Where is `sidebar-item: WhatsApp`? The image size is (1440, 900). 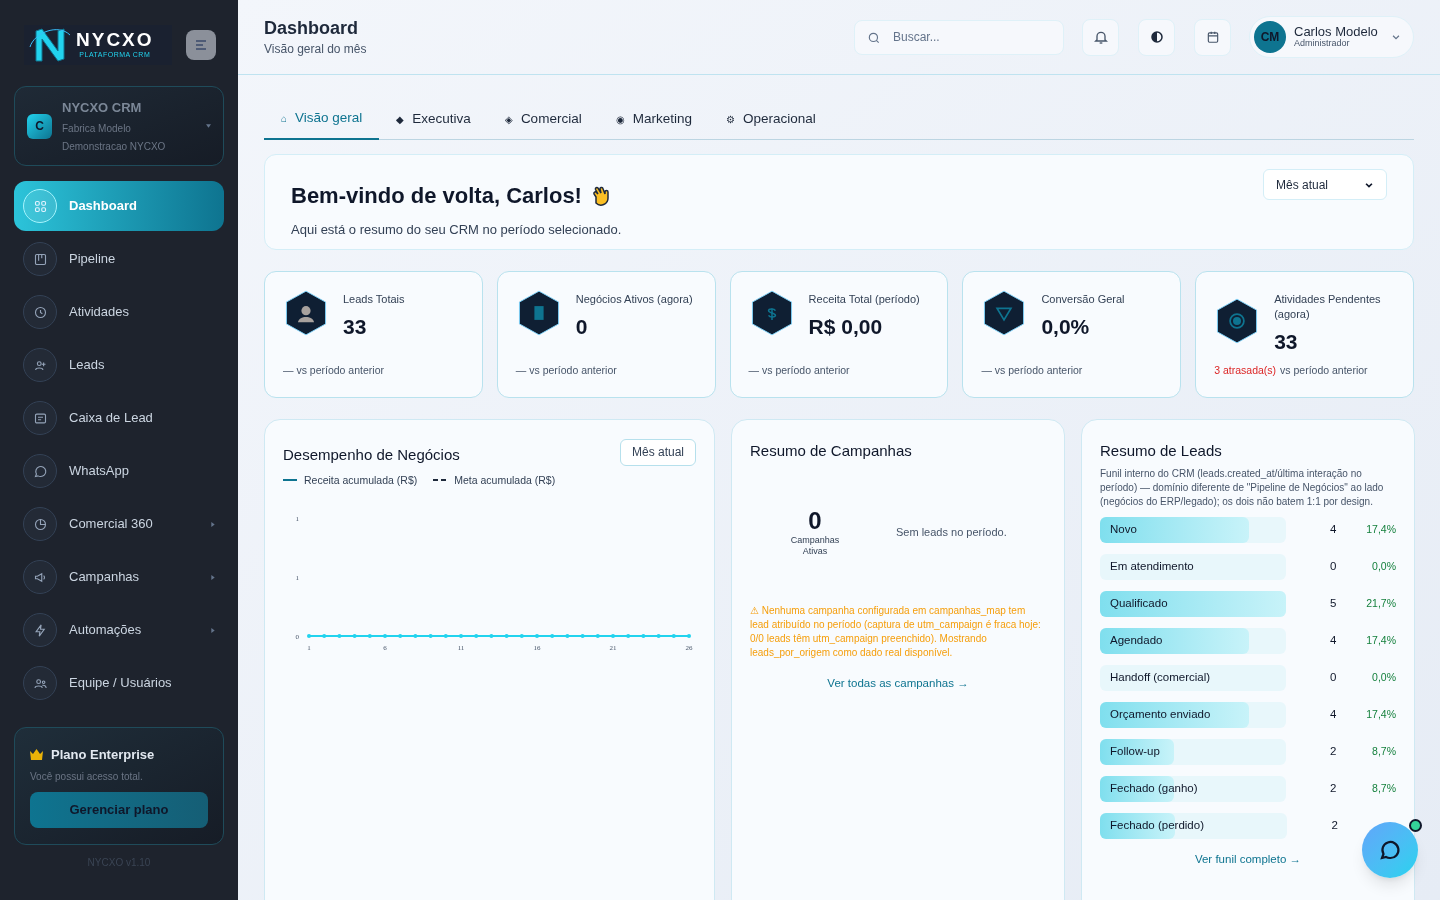
sidebar-item: WhatsApp is located at coordinates (119, 471).